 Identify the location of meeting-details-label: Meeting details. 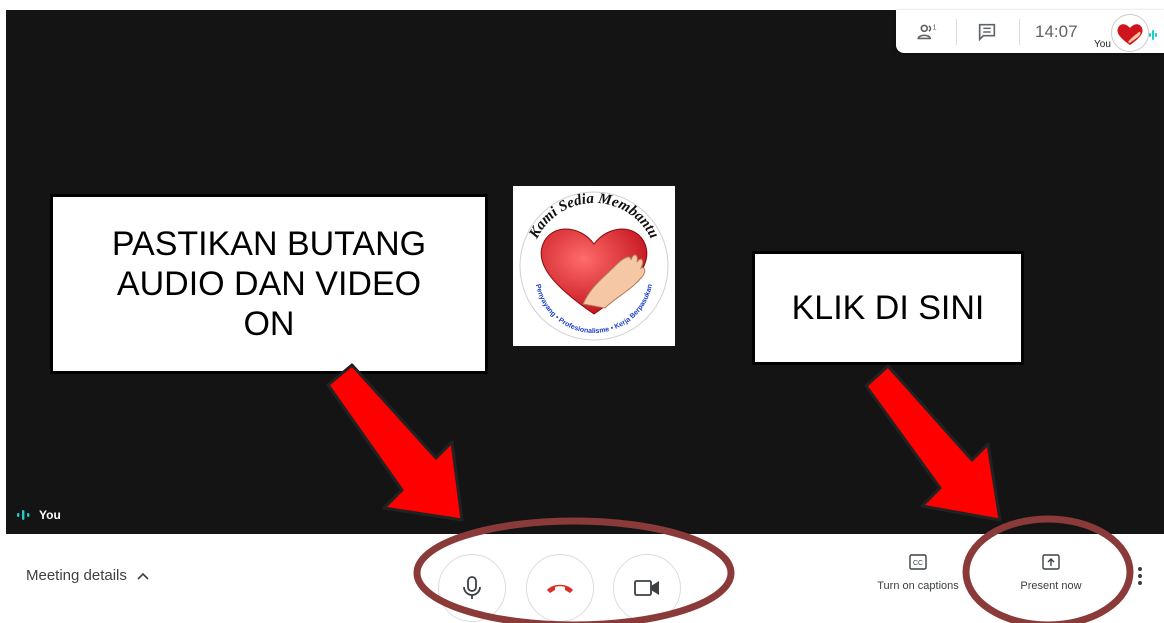
(76, 575).